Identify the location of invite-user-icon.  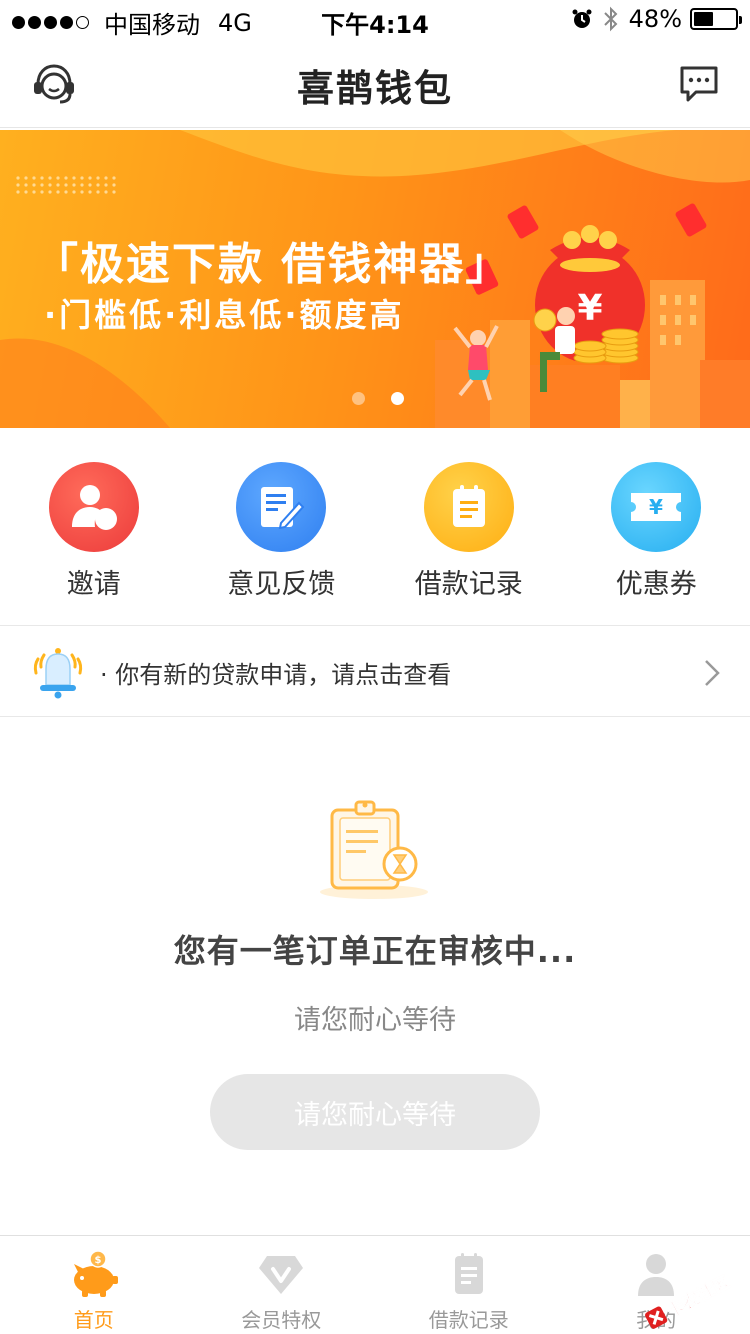
(93, 507).